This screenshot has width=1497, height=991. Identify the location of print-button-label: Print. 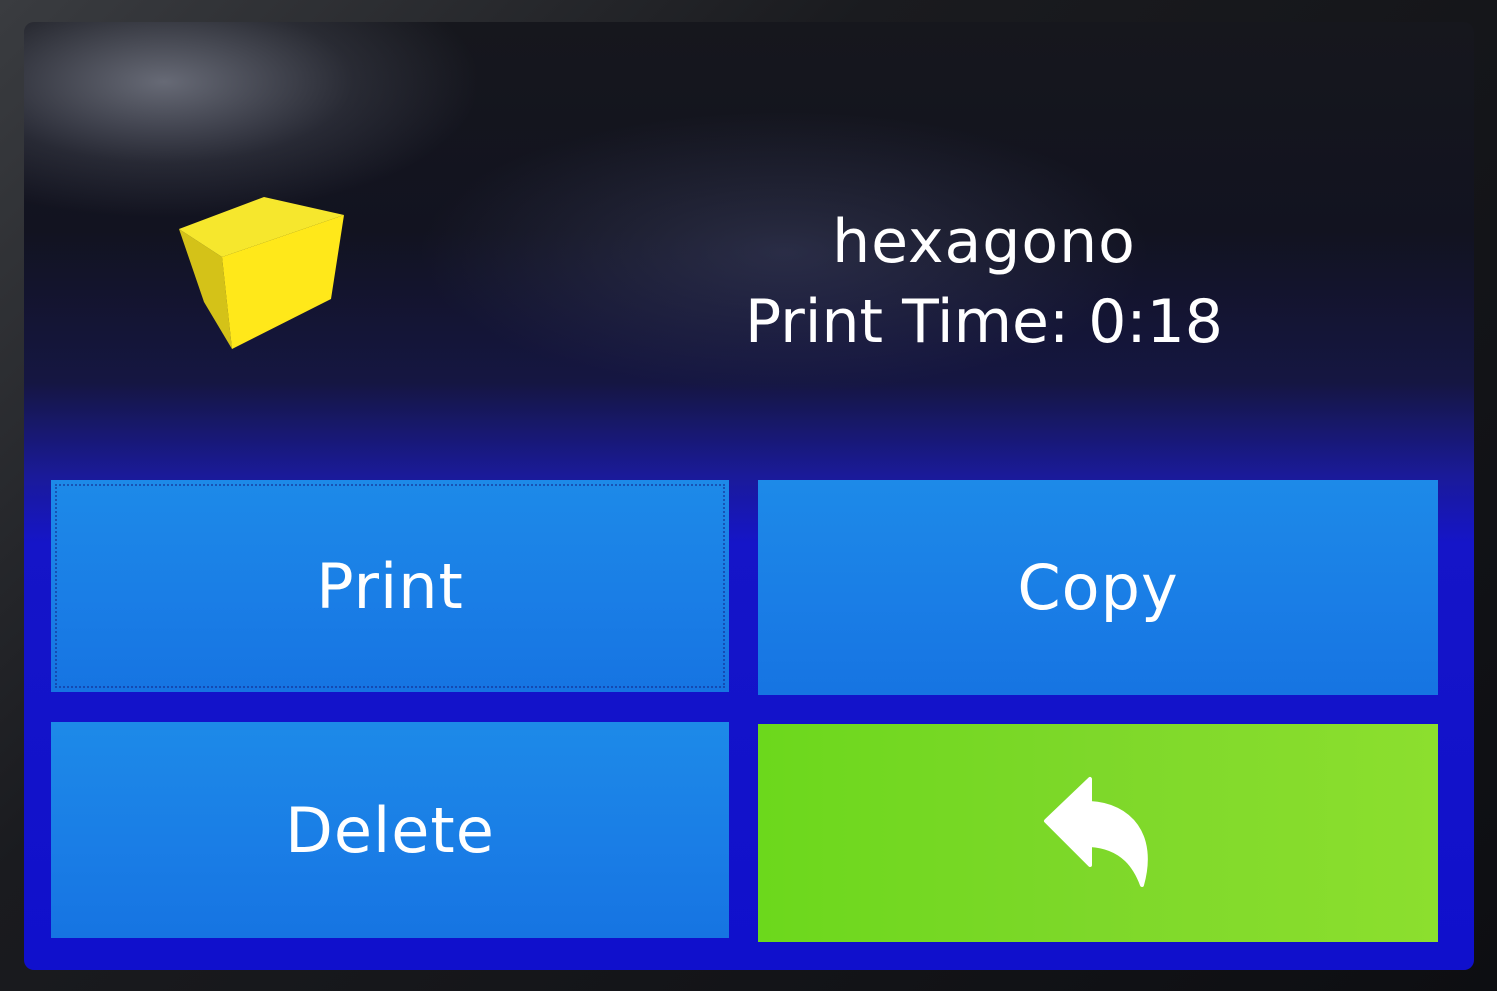
(390, 586).